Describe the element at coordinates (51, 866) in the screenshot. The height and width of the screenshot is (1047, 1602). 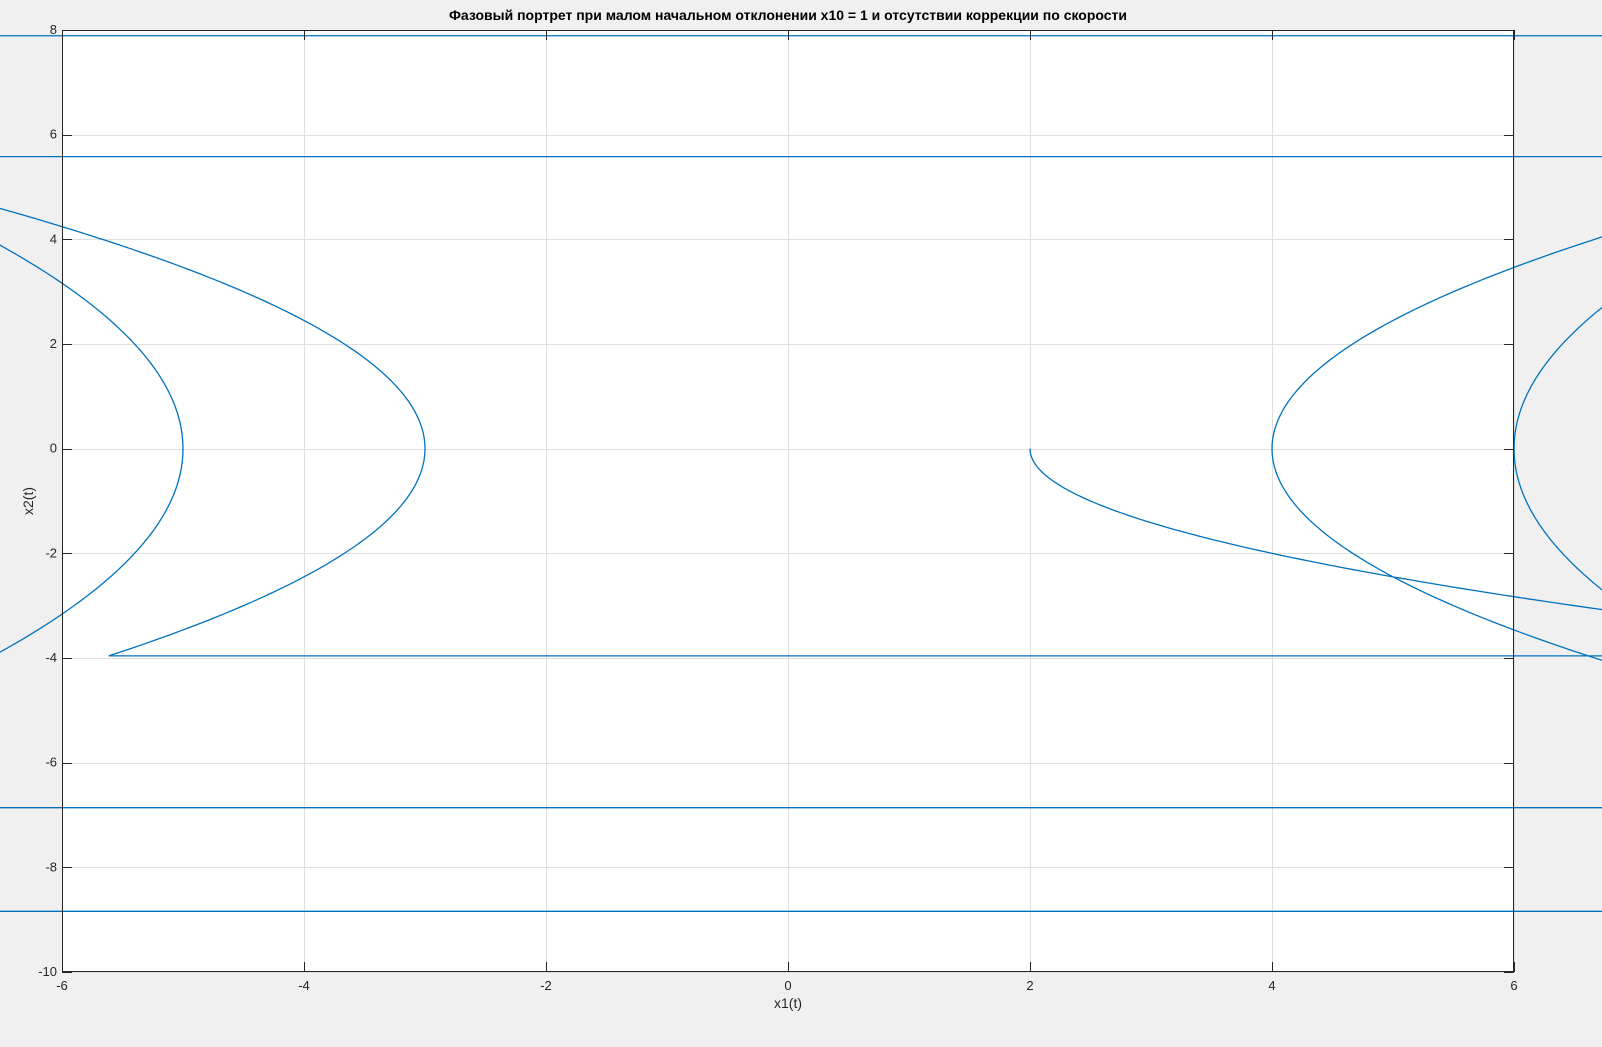
I see `y-tick-label: -8` at that location.